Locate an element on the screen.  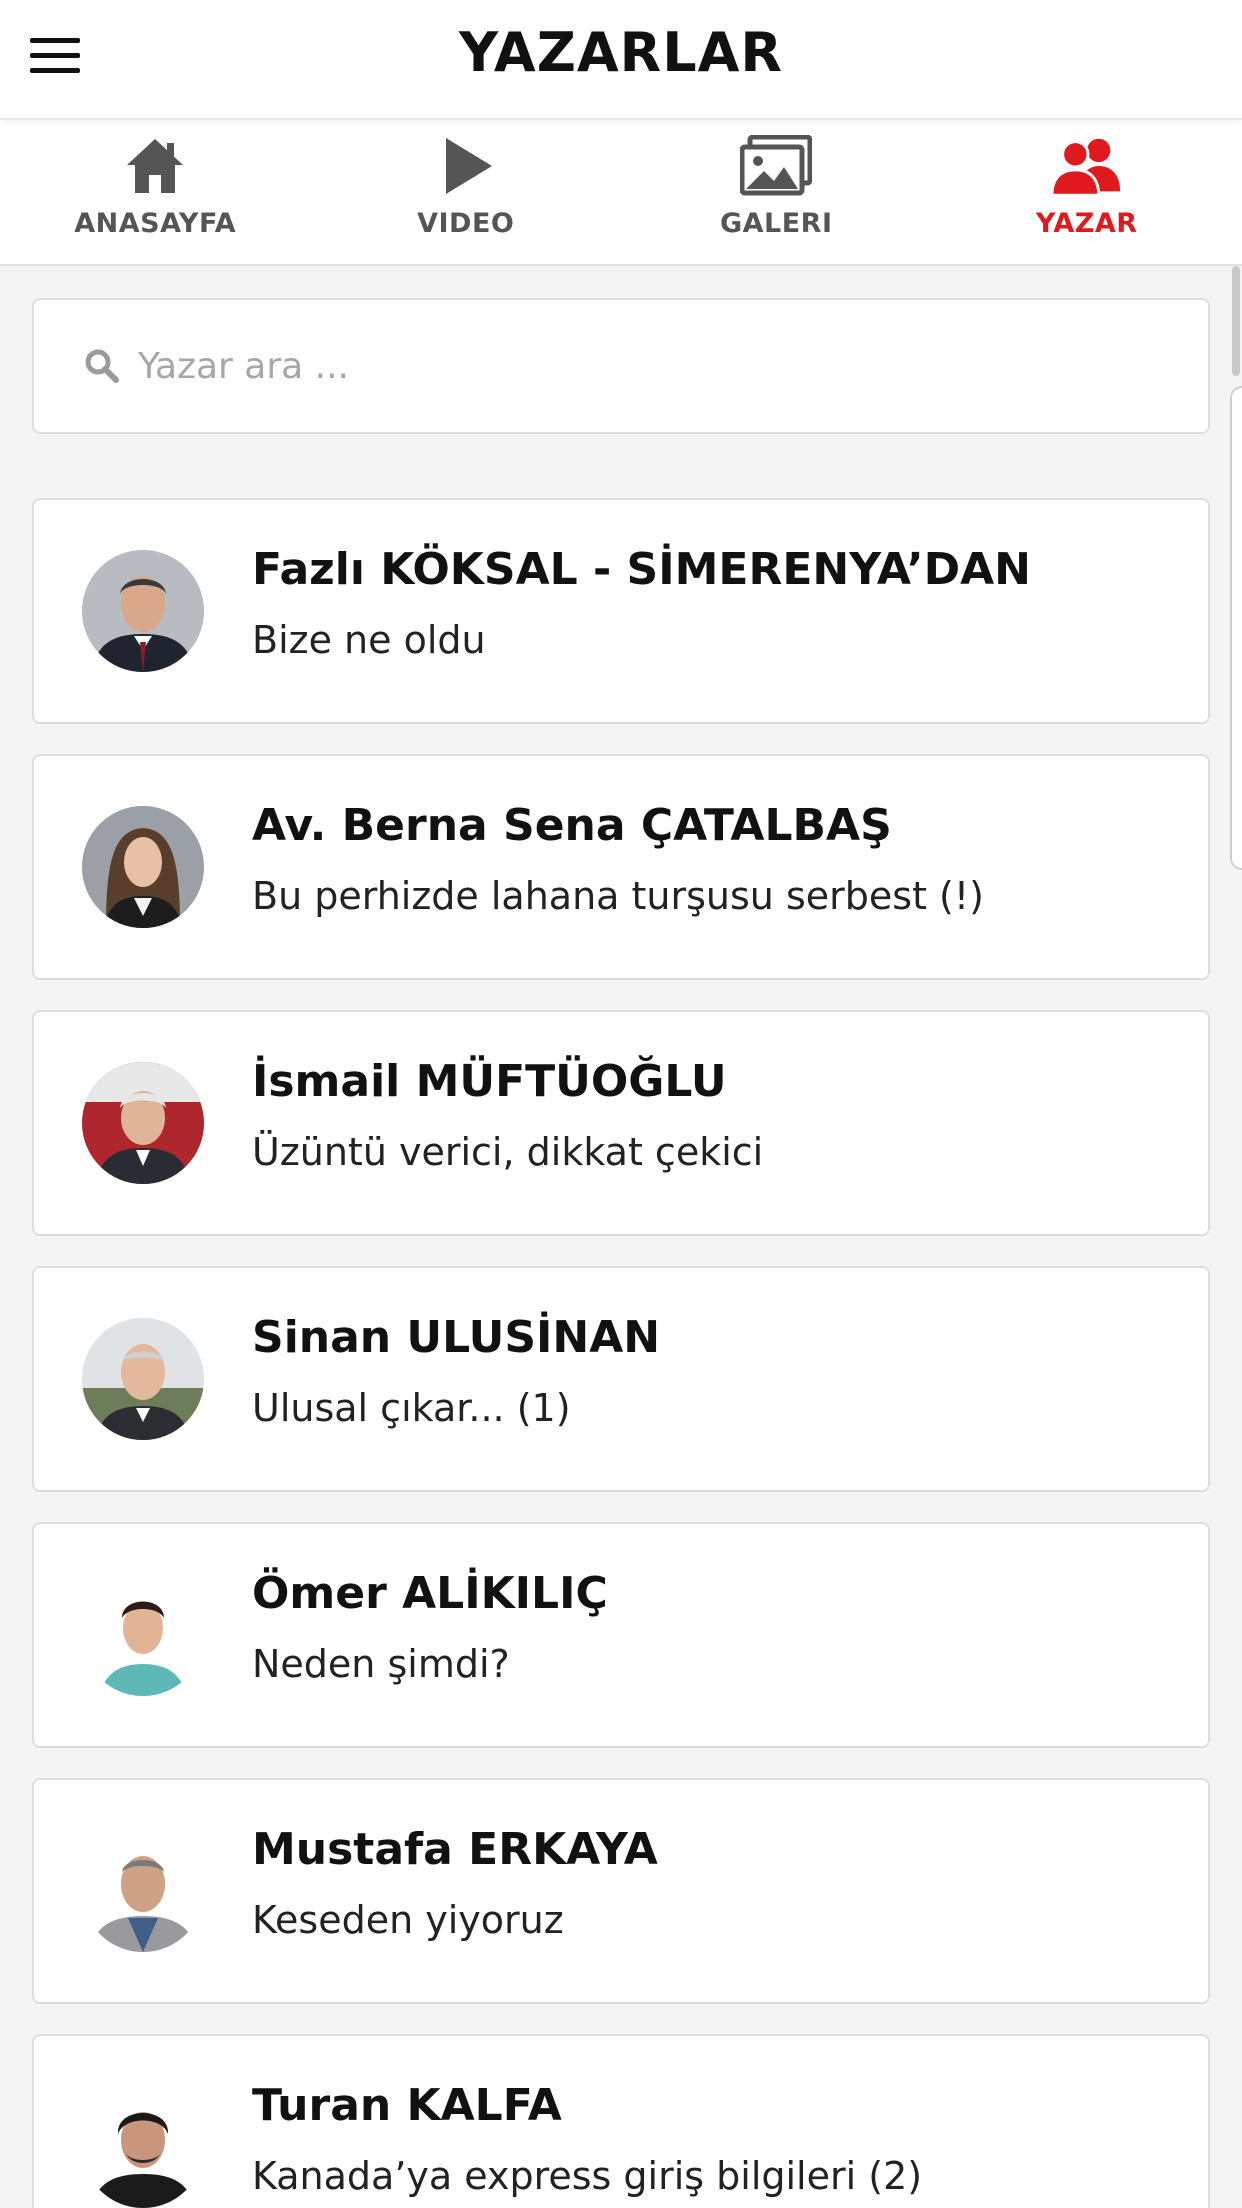
users-icon is located at coordinates (1087, 166).